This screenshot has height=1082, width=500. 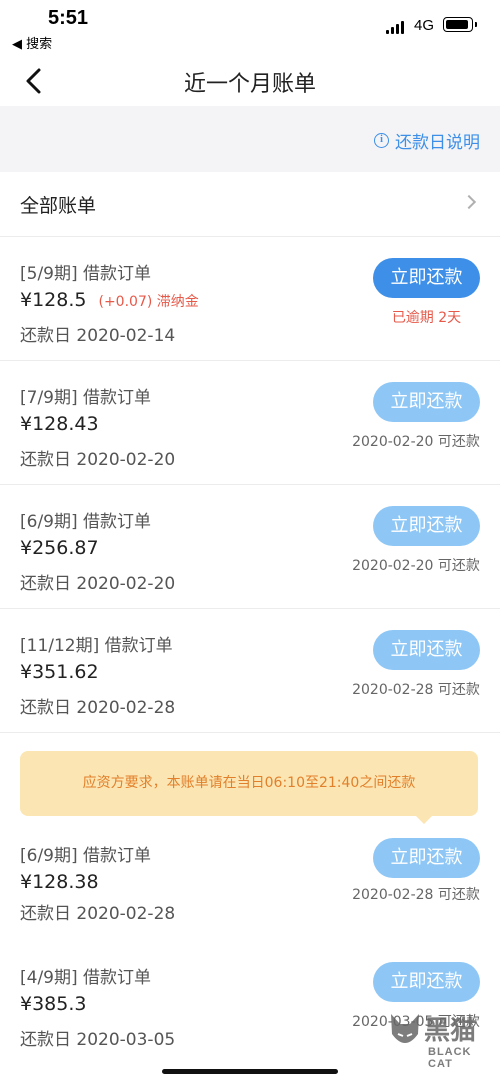 What do you see at coordinates (405, 1028) in the screenshot?
I see `cat-head-icon` at bounding box center [405, 1028].